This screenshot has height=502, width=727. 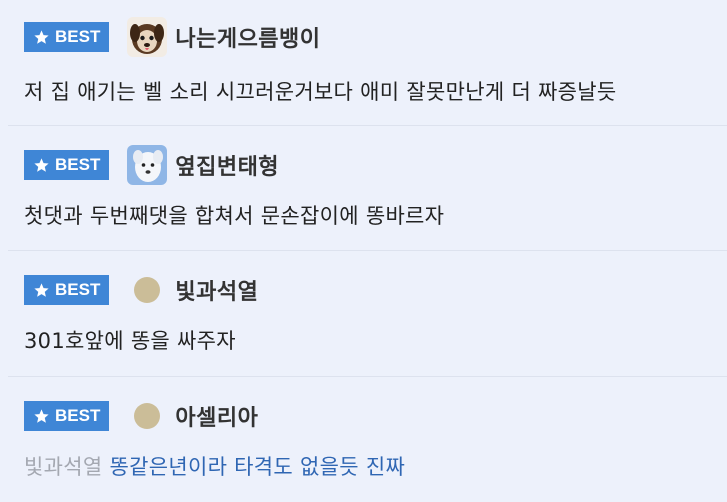 I want to click on author-name: 옆집변태형, so click(x=227, y=165).